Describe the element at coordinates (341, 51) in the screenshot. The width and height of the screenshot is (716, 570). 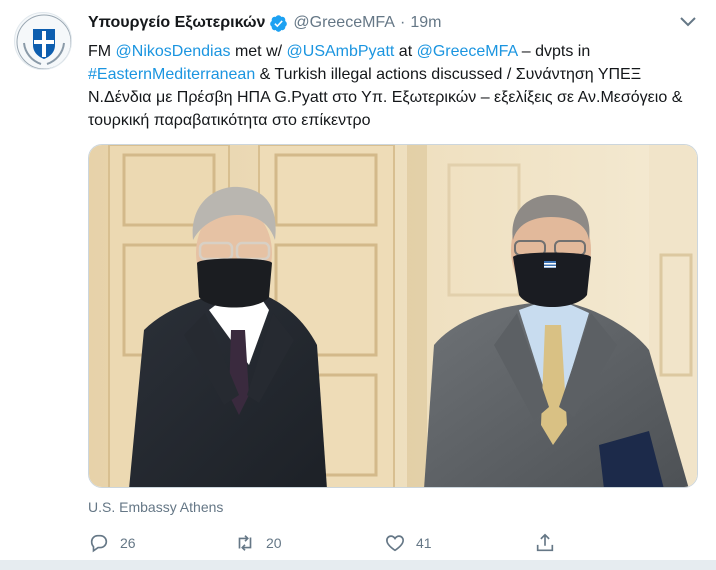
I see `mention-usambpyatt-link: @USAmbPyatt` at that location.